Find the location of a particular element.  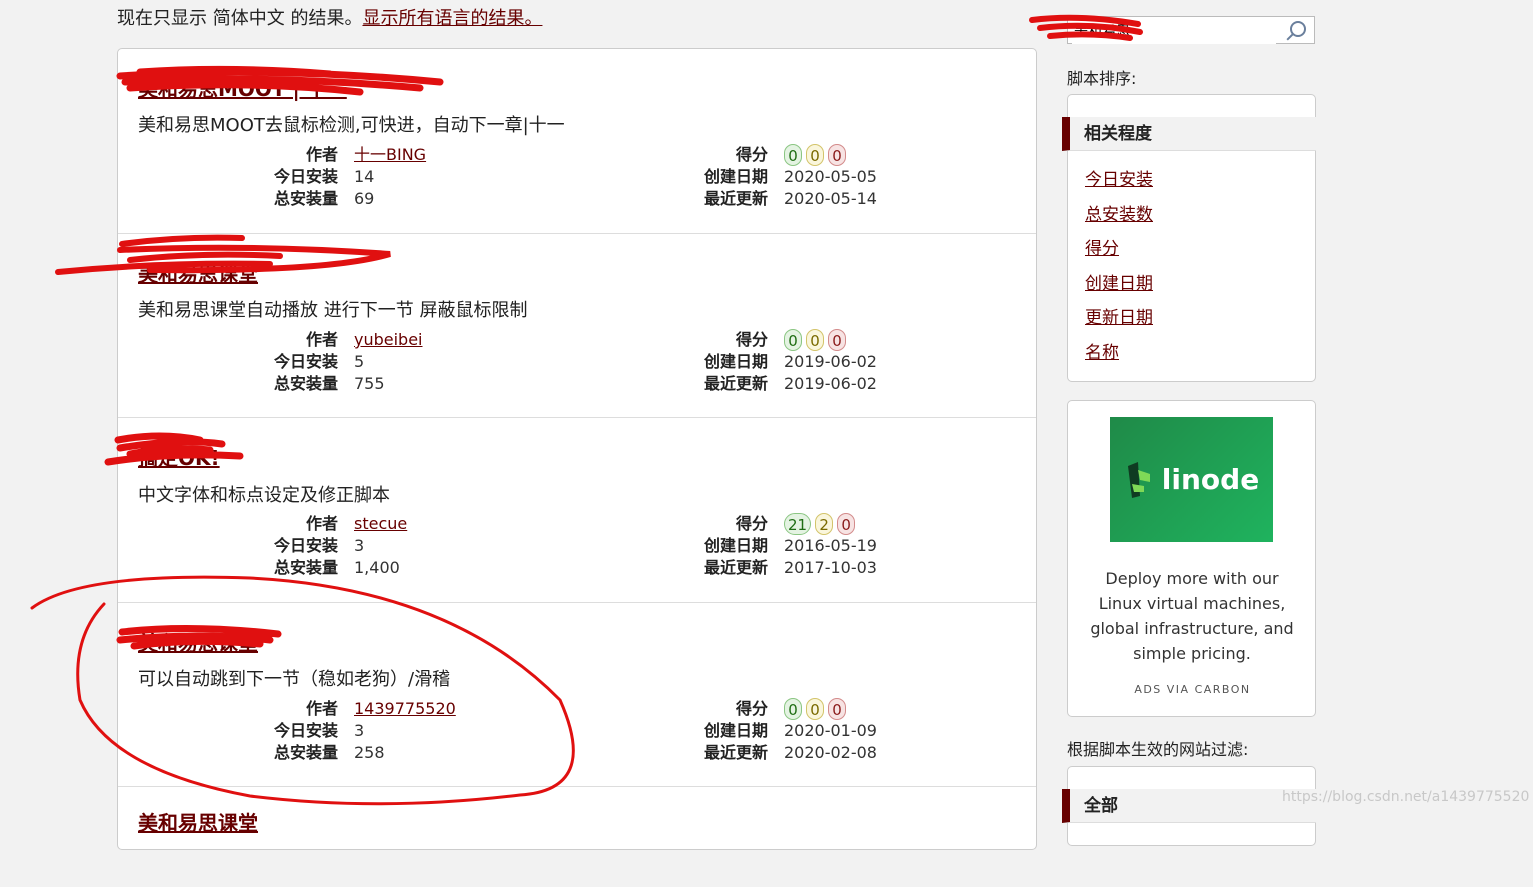

script-description: 可以自动跳到下一节（稳如老狗）/滑稽 is located at coordinates (294, 679).